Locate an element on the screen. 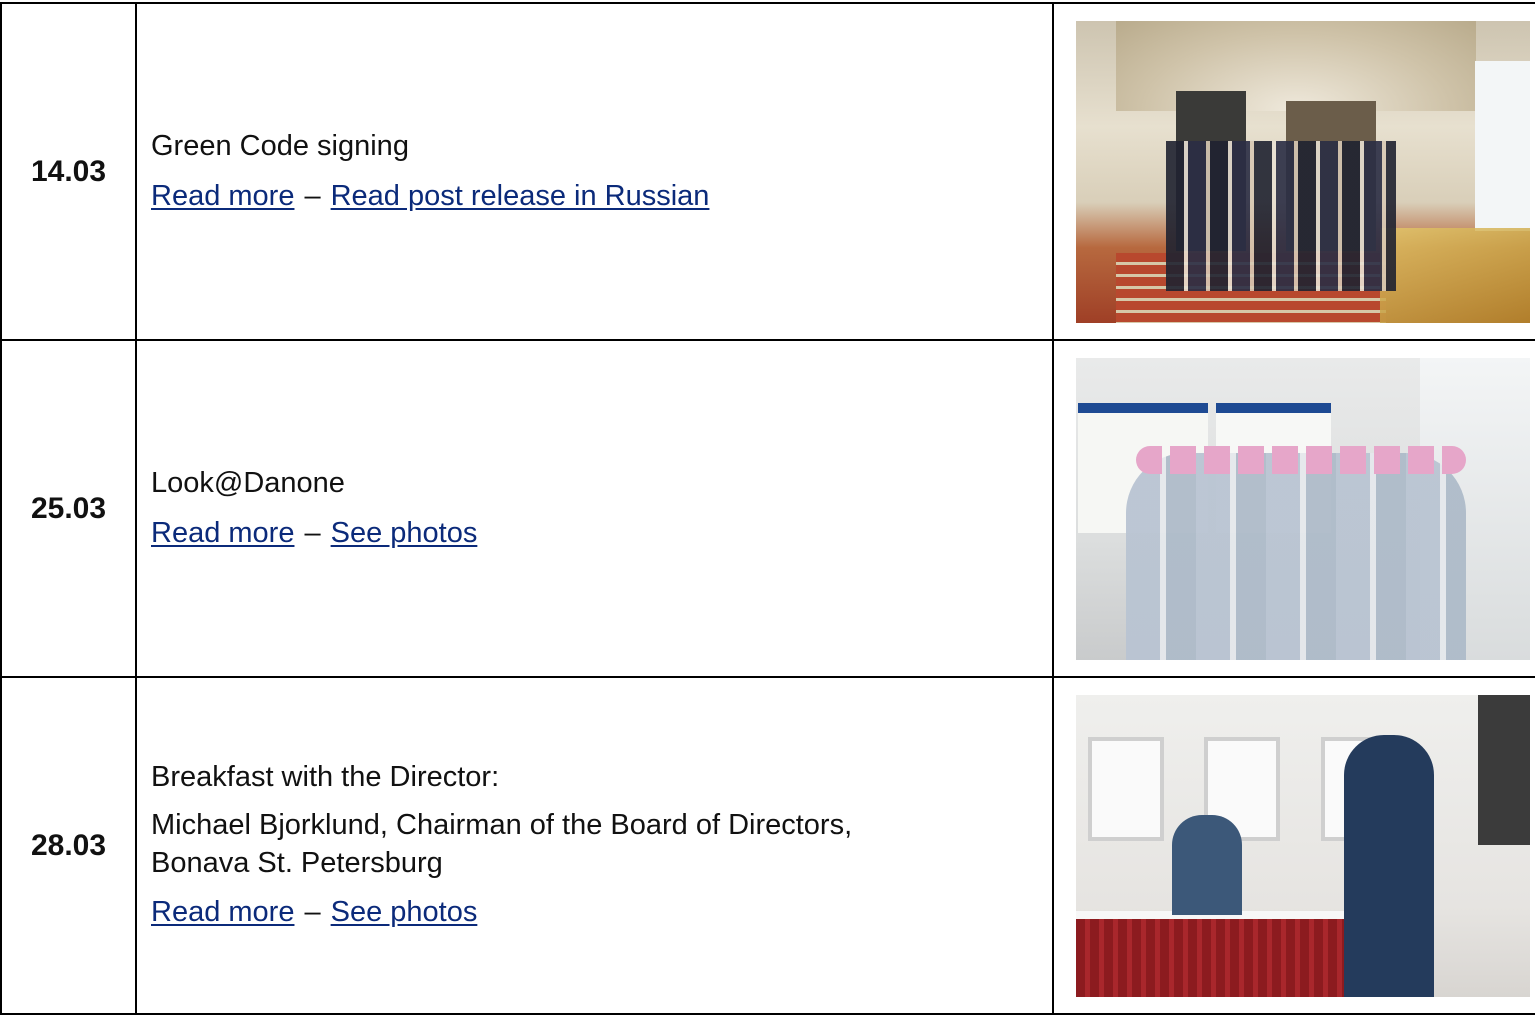 The height and width of the screenshot is (1017, 1535). event-title: Look@Danone is located at coordinates (248, 482).